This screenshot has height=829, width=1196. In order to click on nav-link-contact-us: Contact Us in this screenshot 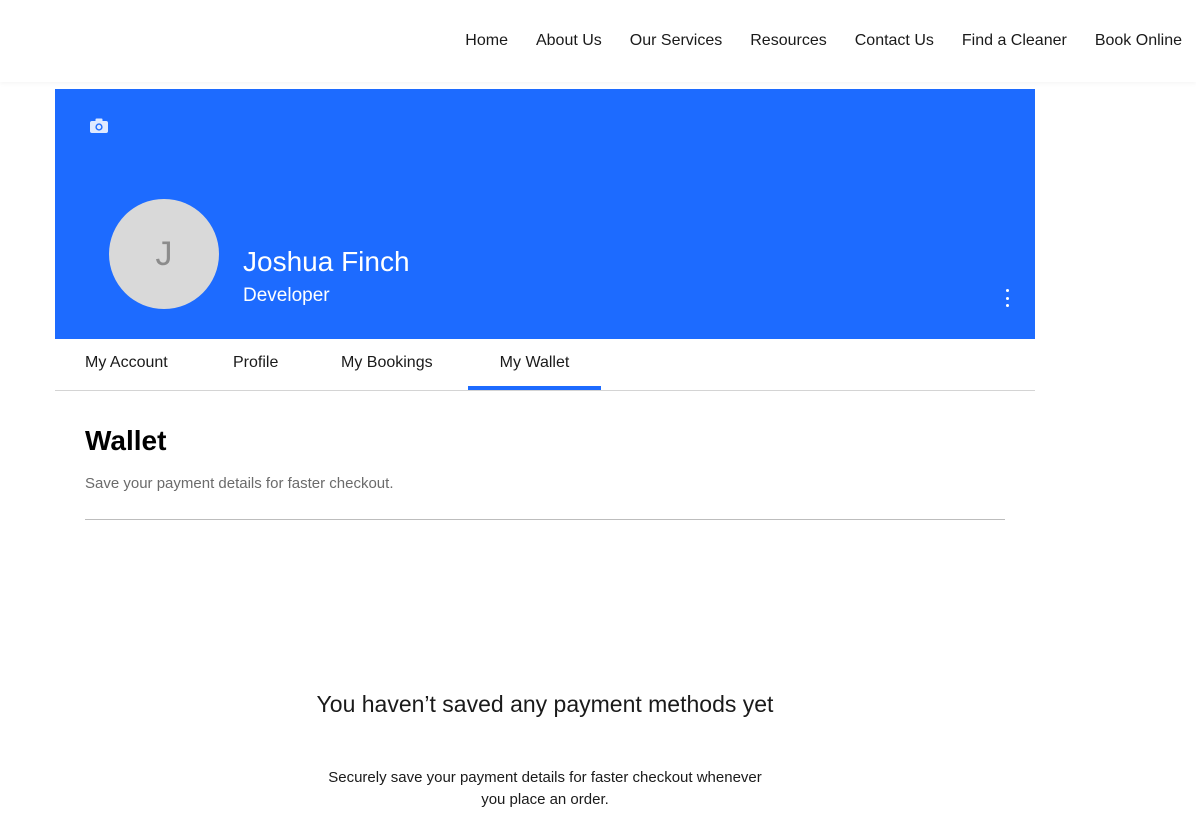, I will do `click(894, 40)`.